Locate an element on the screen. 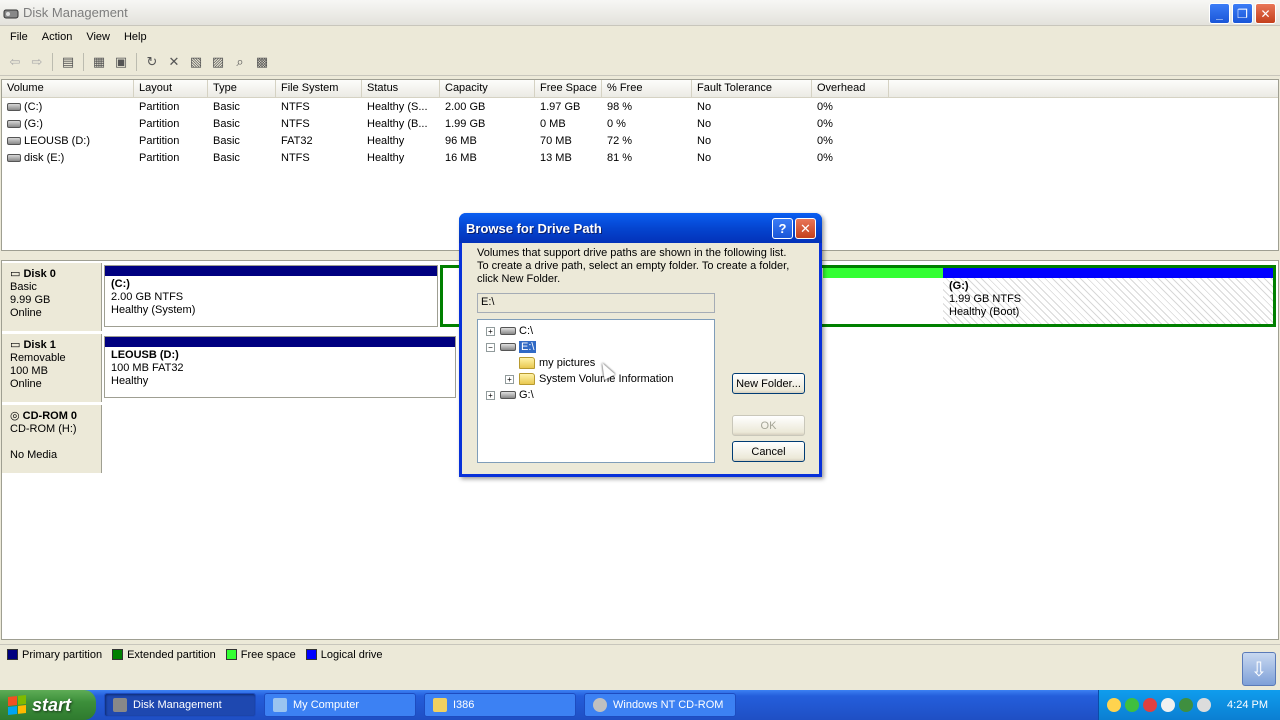  legend-swatch is located at coordinates (118, 654).